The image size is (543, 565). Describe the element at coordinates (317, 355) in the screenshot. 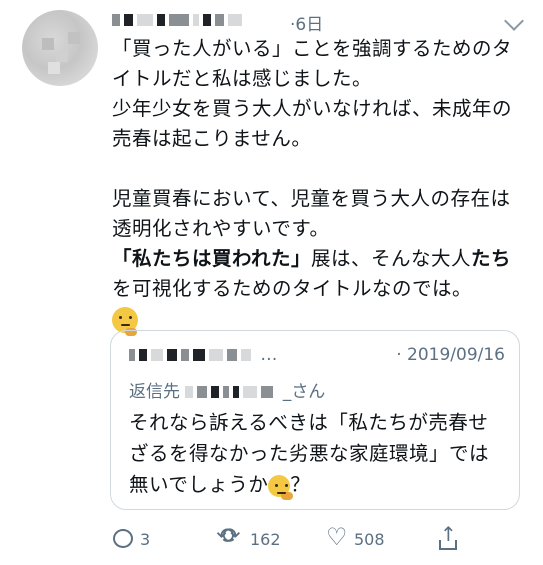

I see `quoted-tweet-header: … · 2019/09/16` at that location.